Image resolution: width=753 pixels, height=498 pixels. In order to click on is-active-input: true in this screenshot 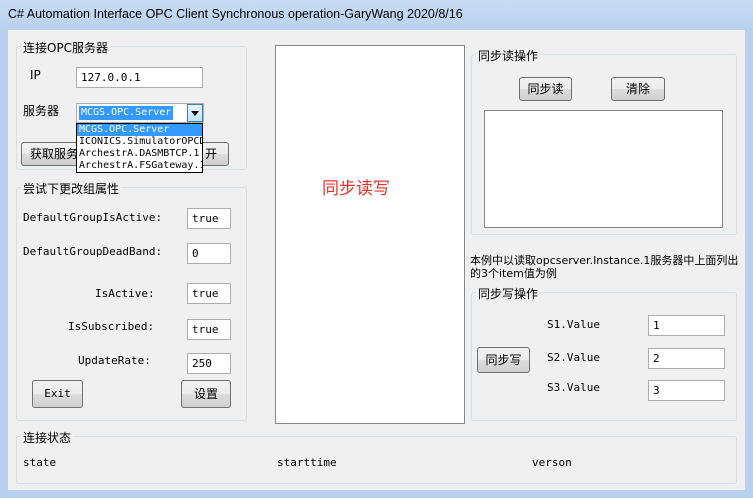, I will do `click(209, 293)`.